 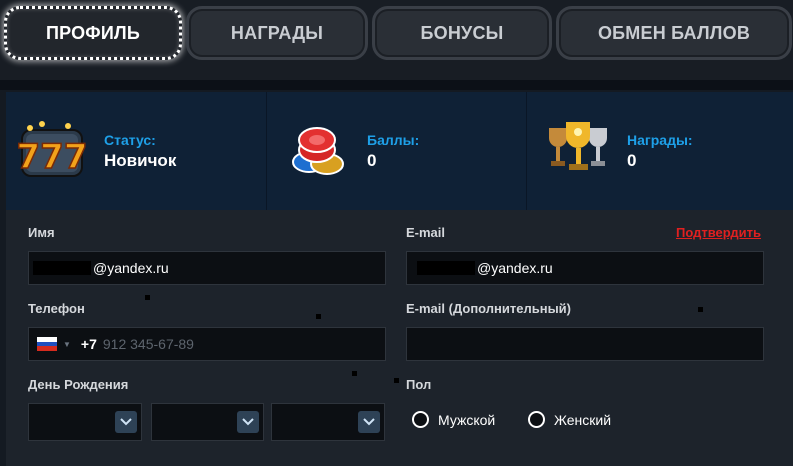 I want to click on name-value: @yandex.ru, so click(x=131, y=268).